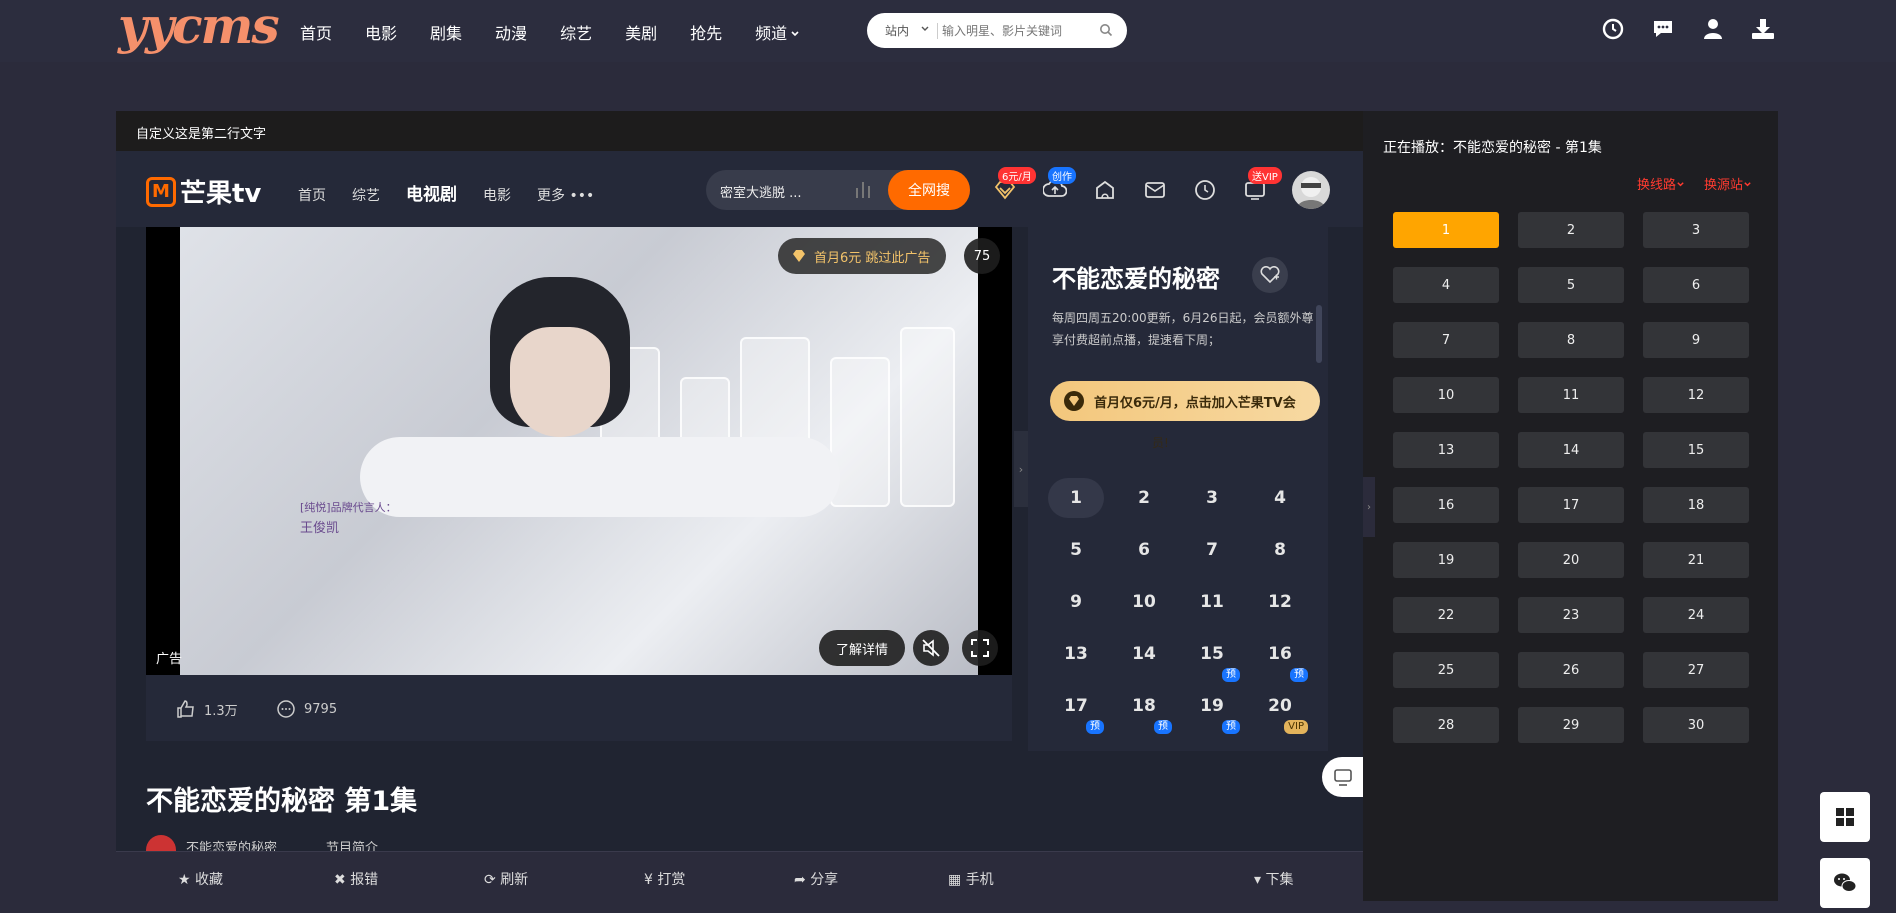  Describe the element at coordinates (971, 879) in the screenshot. I see `mobile-action: ▦ 手机` at that location.